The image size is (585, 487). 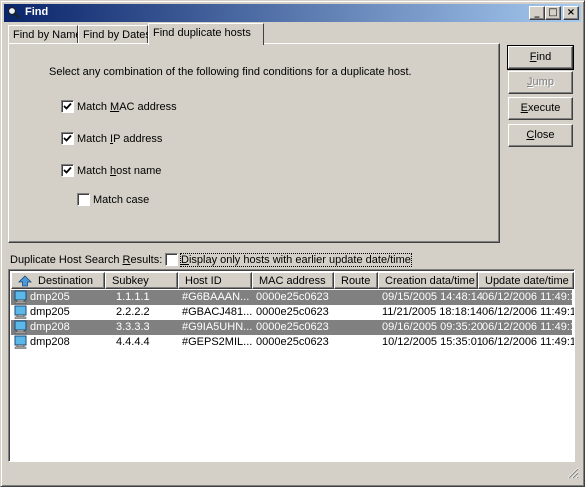 What do you see at coordinates (141, 280) in the screenshot?
I see `column-header-subkey: Subkey` at bounding box center [141, 280].